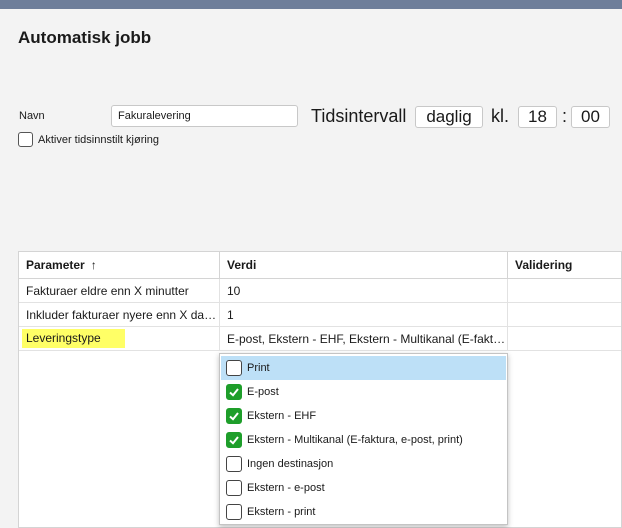 This screenshot has width=622, height=528. Describe the element at coordinates (449, 117) in the screenshot. I see `interval-select: daglig` at that location.